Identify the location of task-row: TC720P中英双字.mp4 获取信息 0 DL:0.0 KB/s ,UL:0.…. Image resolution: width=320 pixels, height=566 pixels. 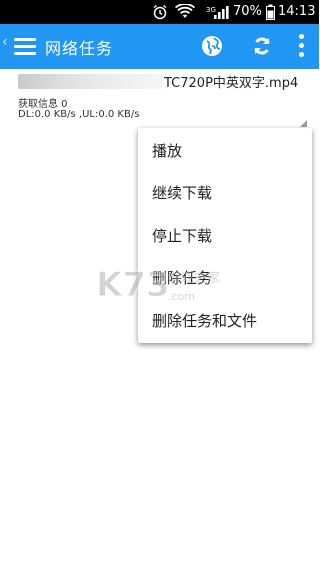
(159, 100).